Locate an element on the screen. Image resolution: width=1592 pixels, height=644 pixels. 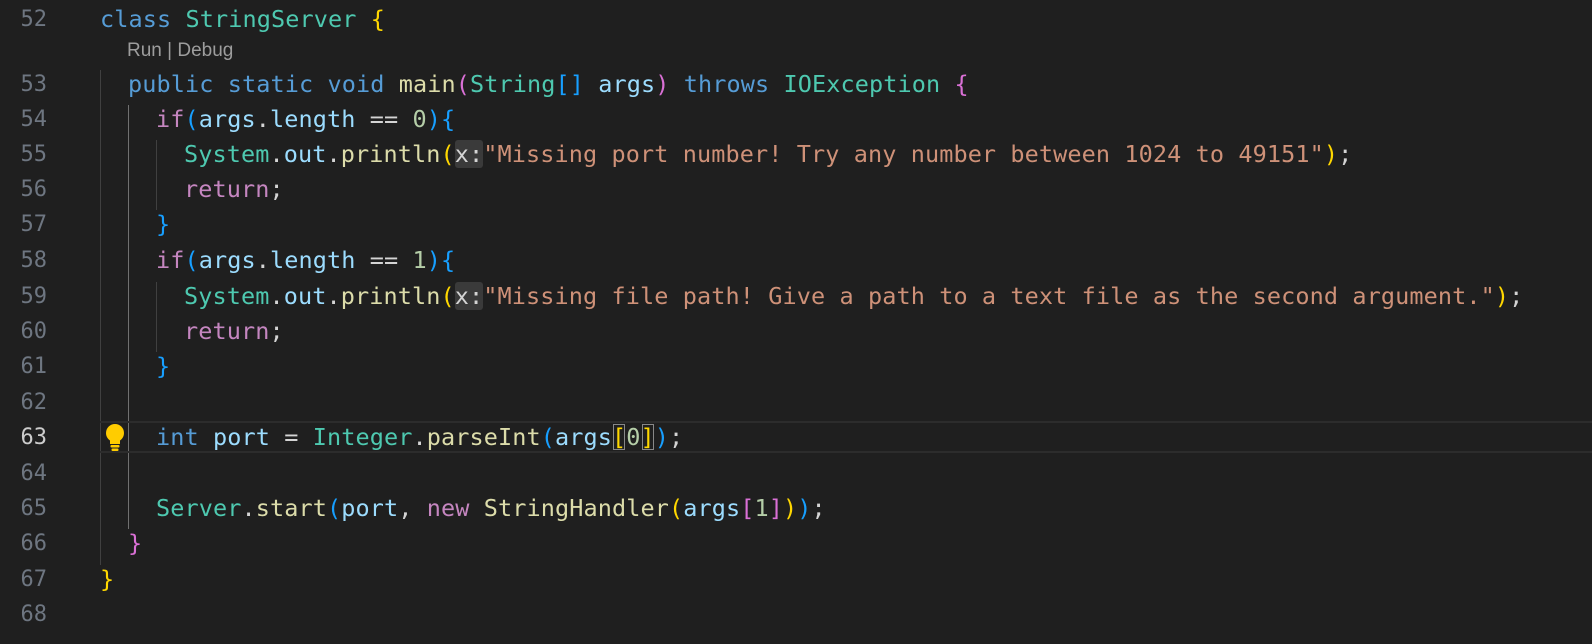
line-number: 62 is located at coordinates (34, 402).